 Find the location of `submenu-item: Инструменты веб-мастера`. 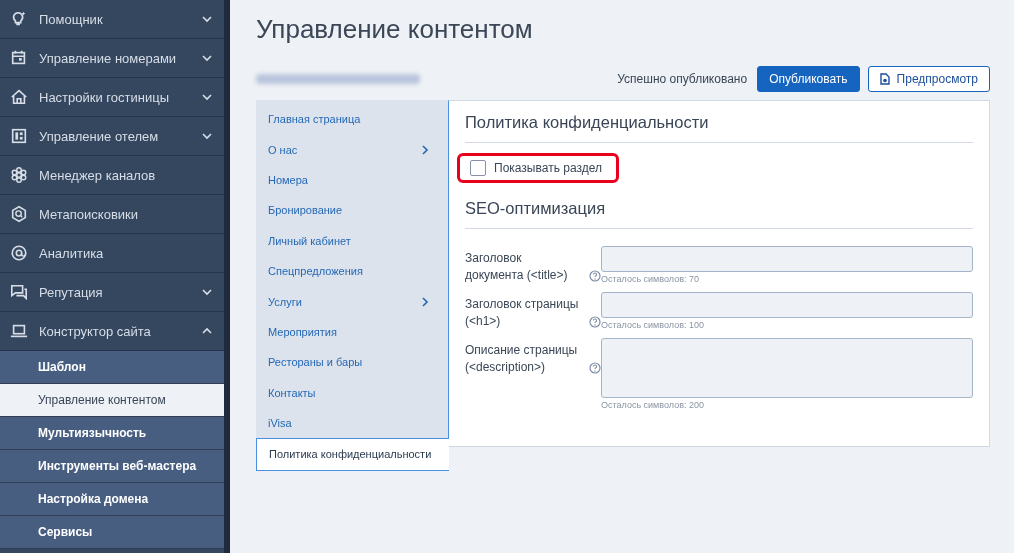

submenu-item: Инструменты веб-мастера is located at coordinates (112, 466).